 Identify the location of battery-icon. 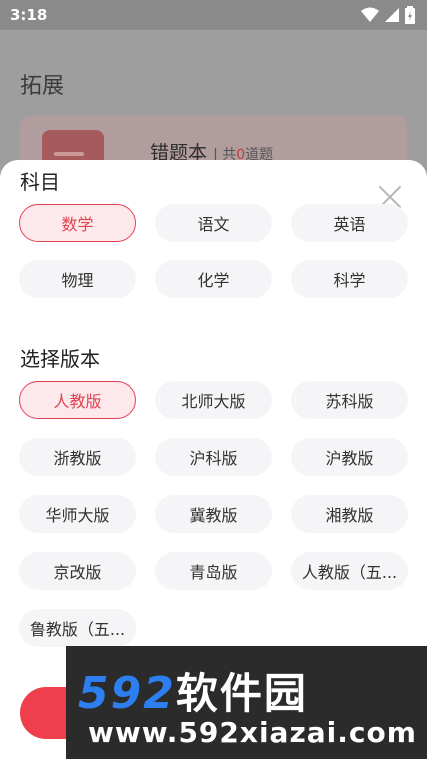
(410, 15).